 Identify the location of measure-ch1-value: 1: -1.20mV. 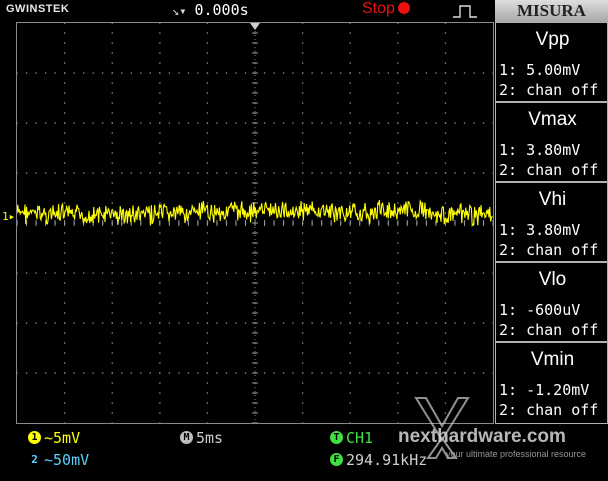
(544, 390).